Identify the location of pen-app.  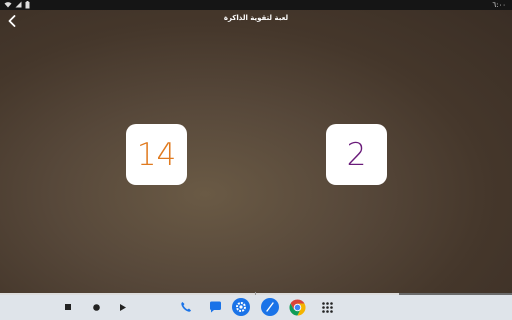
(270, 307).